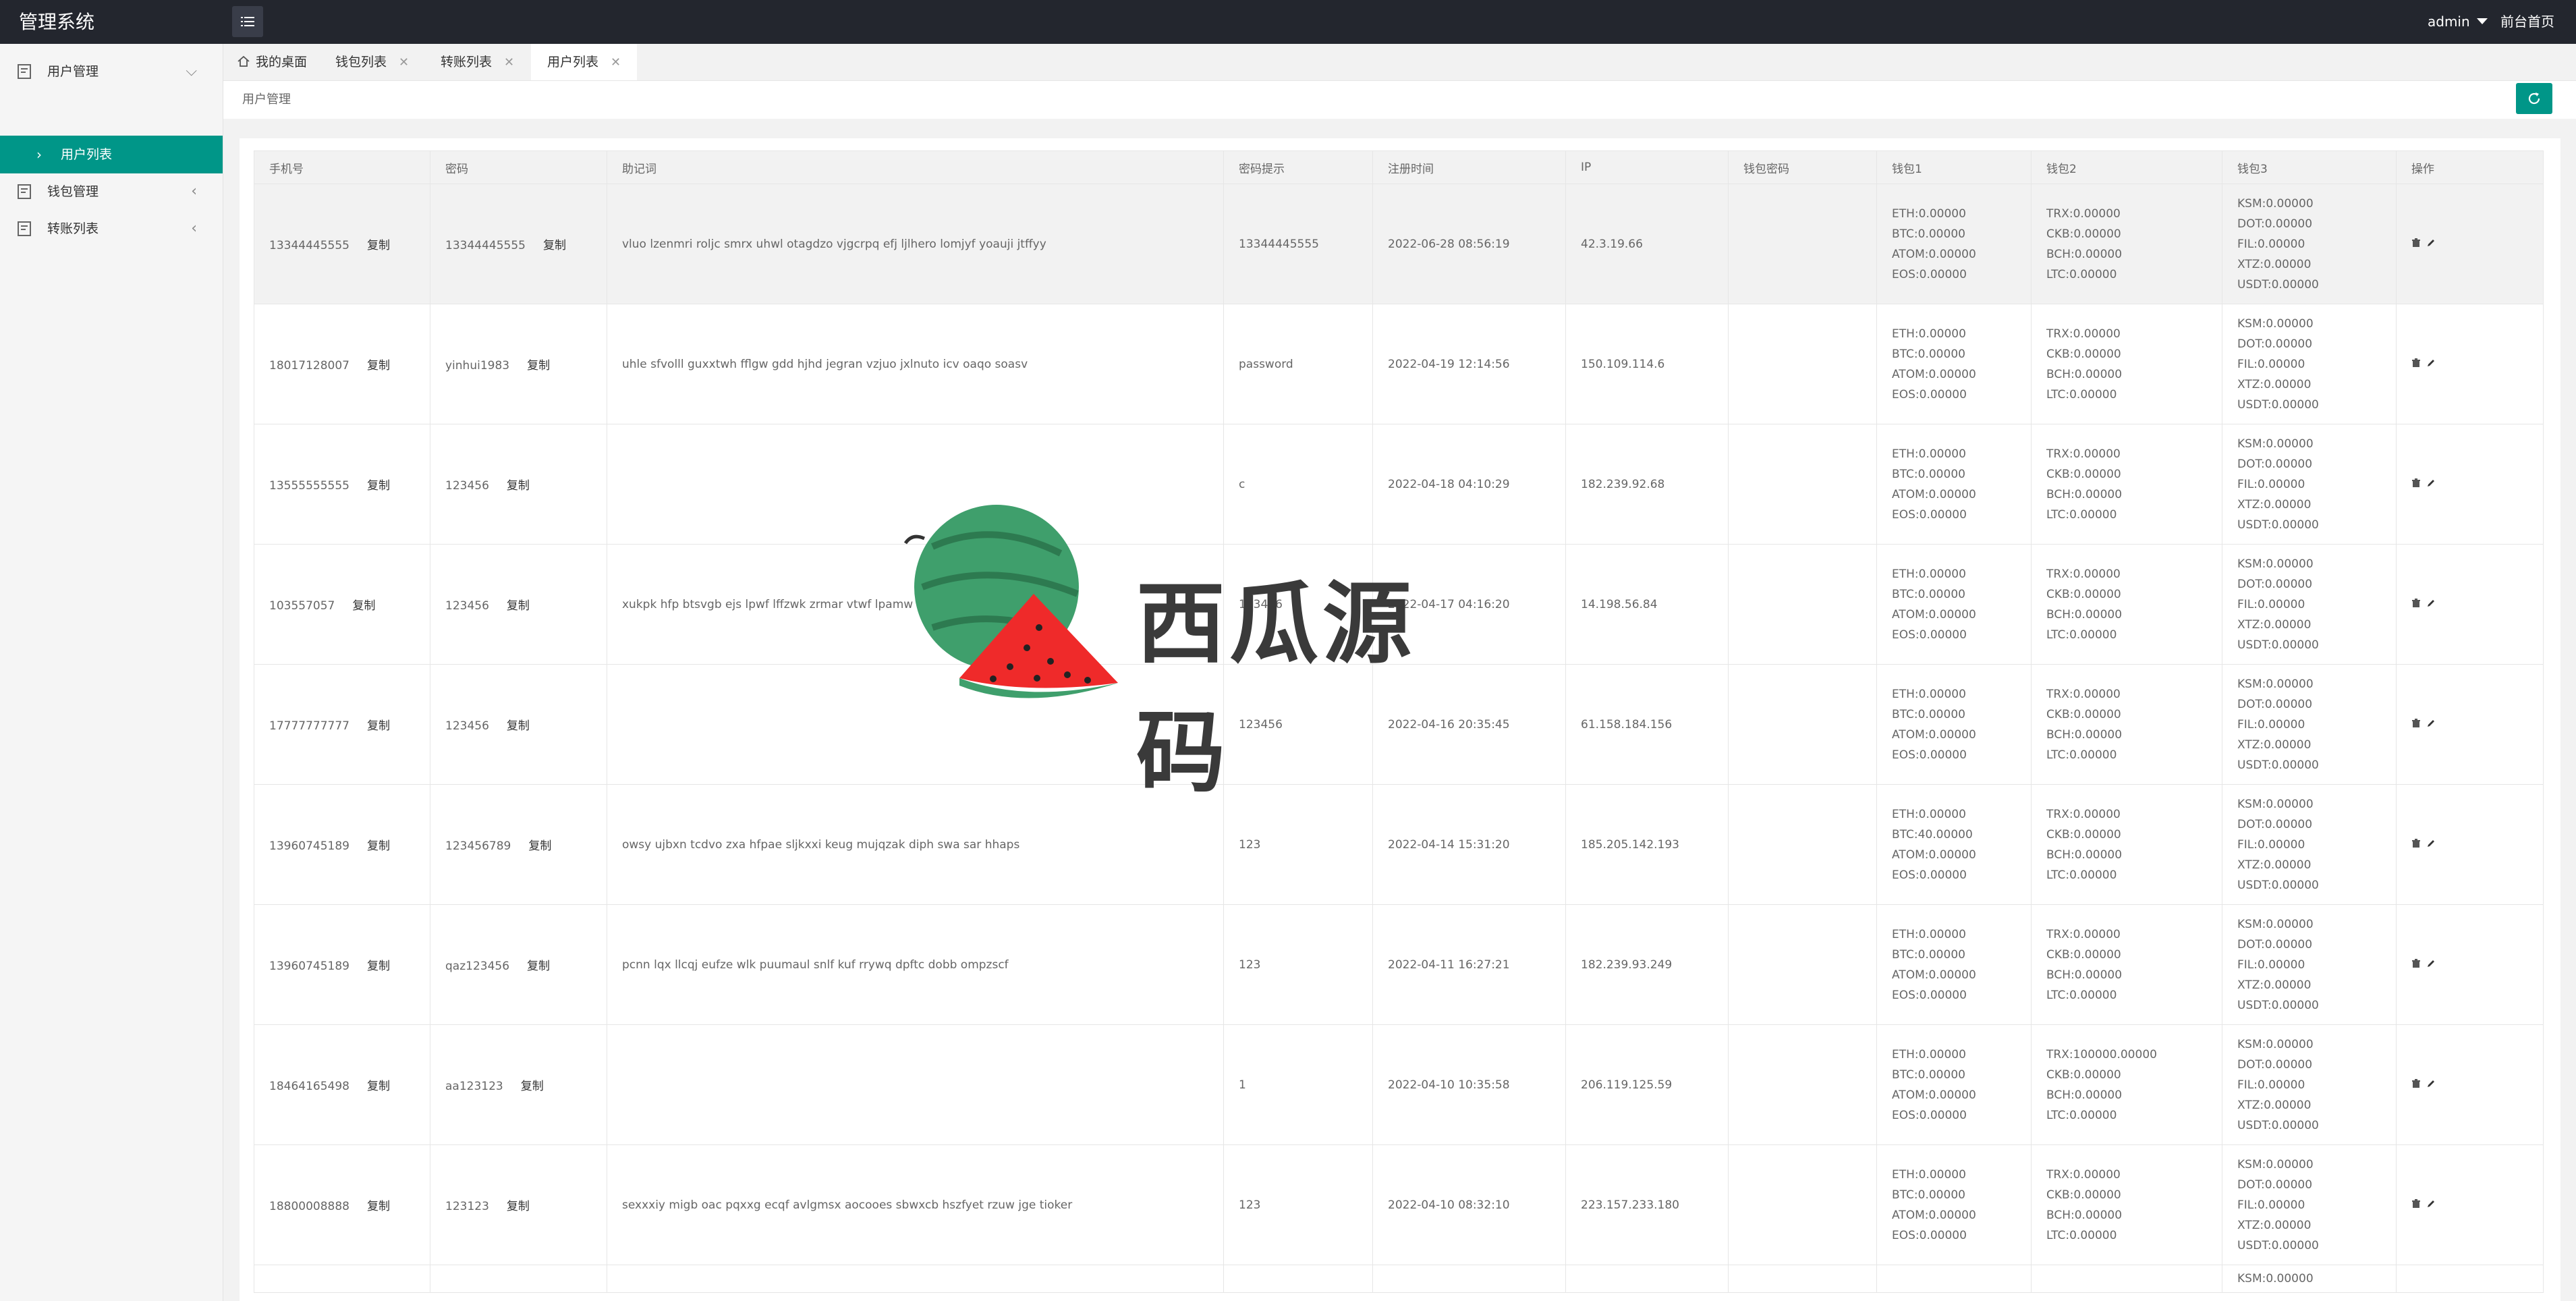 The height and width of the screenshot is (1301, 2576). I want to click on tab-wallet-list: 钱包列表 ✕, so click(372, 62).